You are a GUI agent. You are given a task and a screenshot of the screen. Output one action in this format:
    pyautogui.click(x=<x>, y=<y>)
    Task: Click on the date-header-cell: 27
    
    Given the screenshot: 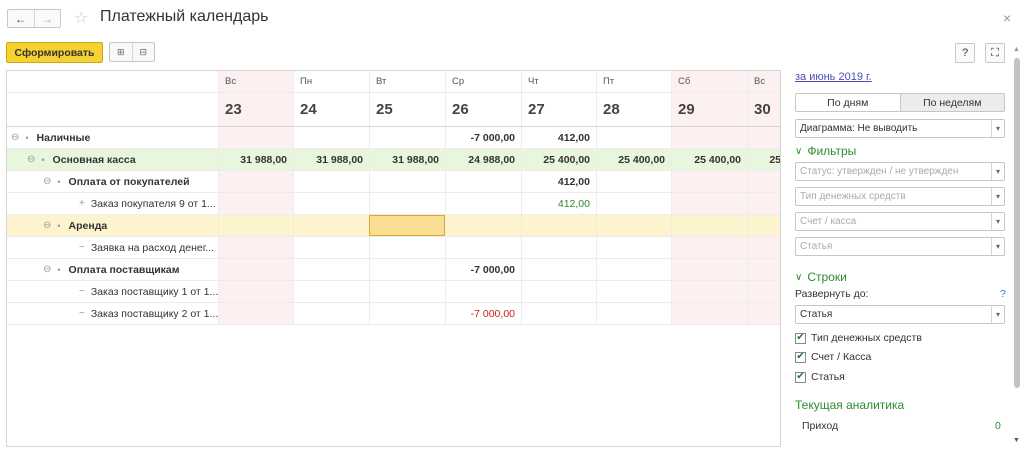 What is the action you would take?
    pyautogui.click(x=558, y=109)
    